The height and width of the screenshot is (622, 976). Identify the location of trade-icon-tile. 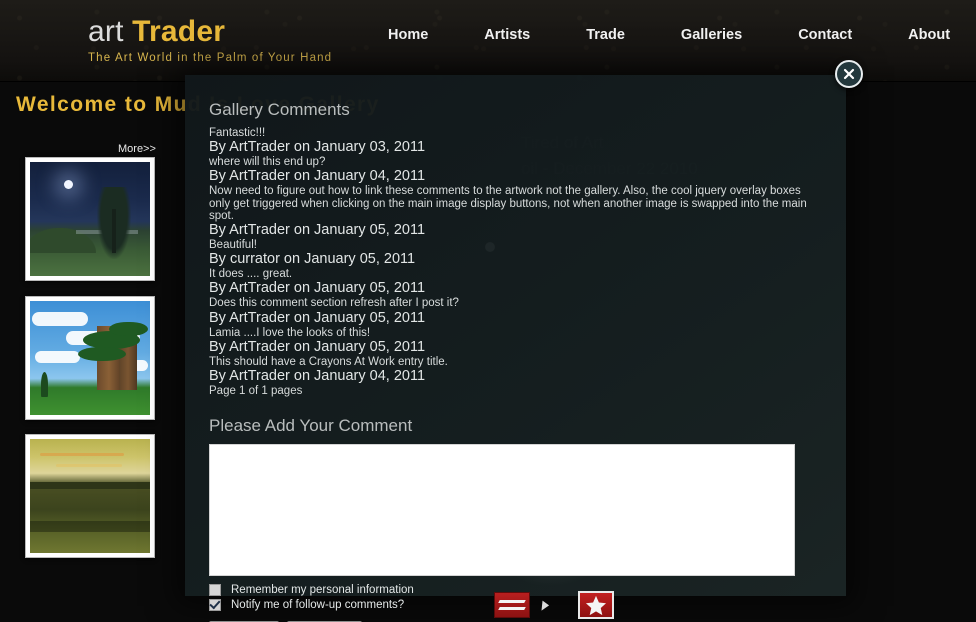
(512, 605).